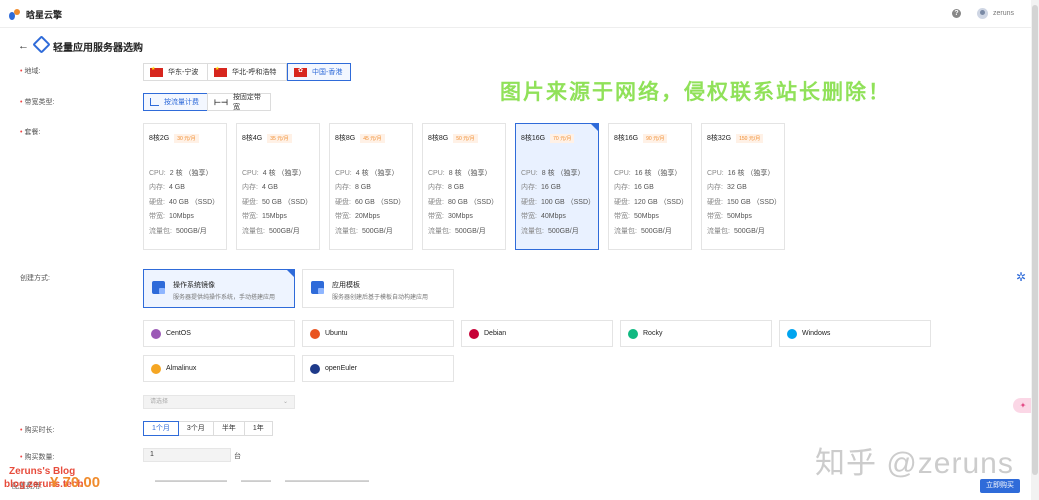  Describe the element at coordinates (651, 202) in the screenshot. I see `package-spec-disk: 硬盘: 120 GB （SSD）` at that location.